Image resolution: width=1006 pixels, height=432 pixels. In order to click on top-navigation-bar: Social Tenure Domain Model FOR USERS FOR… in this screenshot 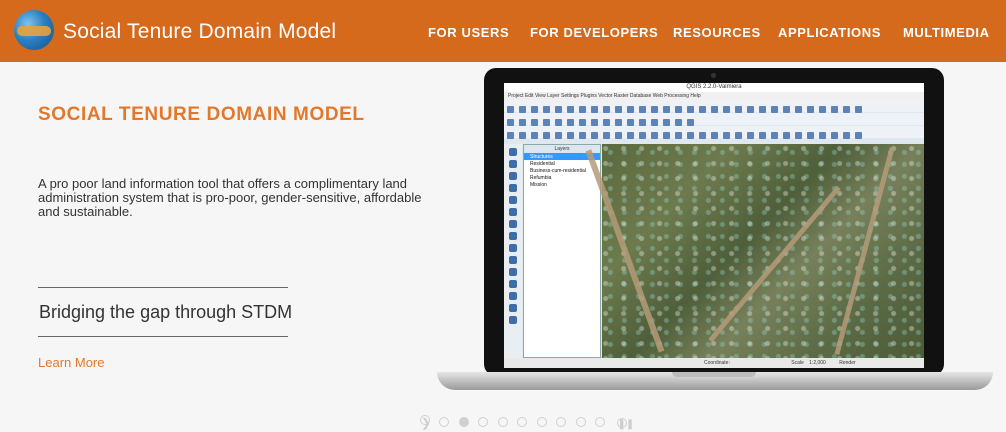, I will do `click(503, 31)`.